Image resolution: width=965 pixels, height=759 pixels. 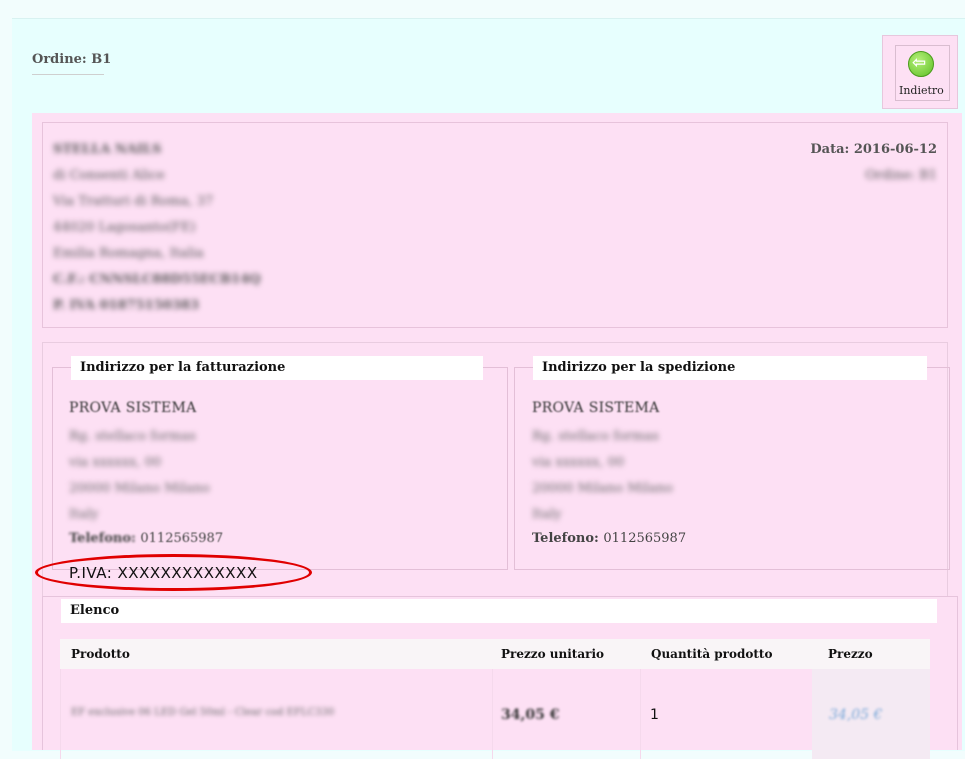 What do you see at coordinates (547, 514) in the screenshot?
I see `shipping-line: Italy` at bounding box center [547, 514].